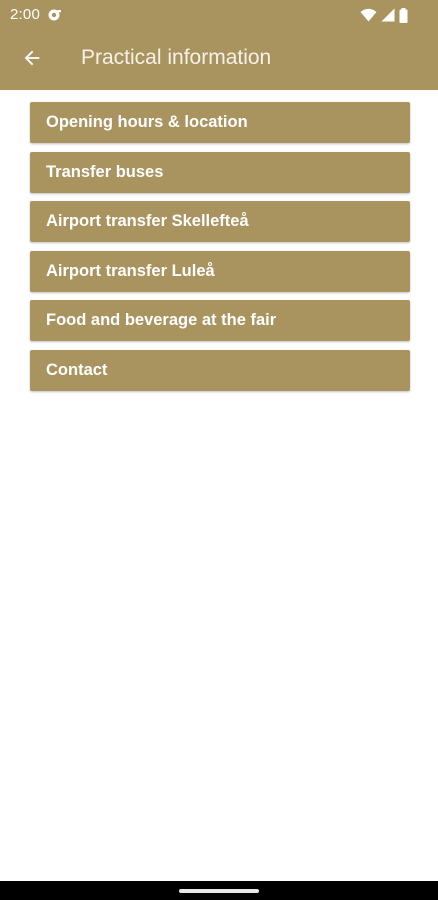 The width and height of the screenshot is (438, 900). I want to click on status-icons, so click(384, 15).